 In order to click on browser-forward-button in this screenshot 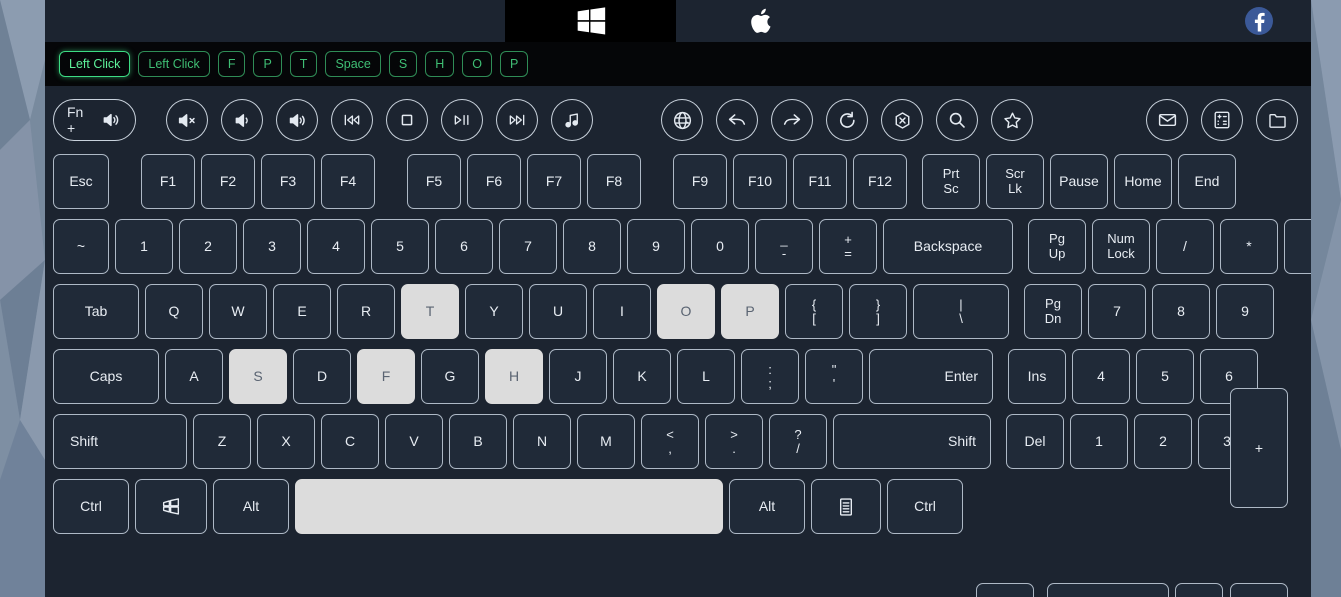, I will do `click(792, 120)`.